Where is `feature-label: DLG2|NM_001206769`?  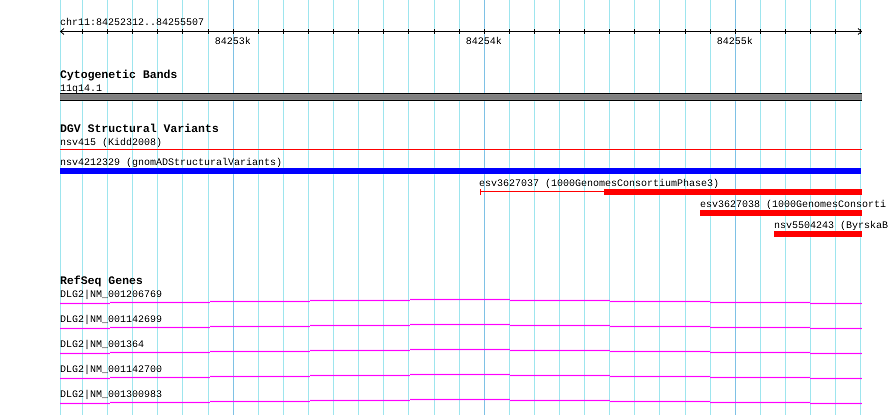 feature-label: DLG2|NM_001206769 is located at coordinates (111, 295).